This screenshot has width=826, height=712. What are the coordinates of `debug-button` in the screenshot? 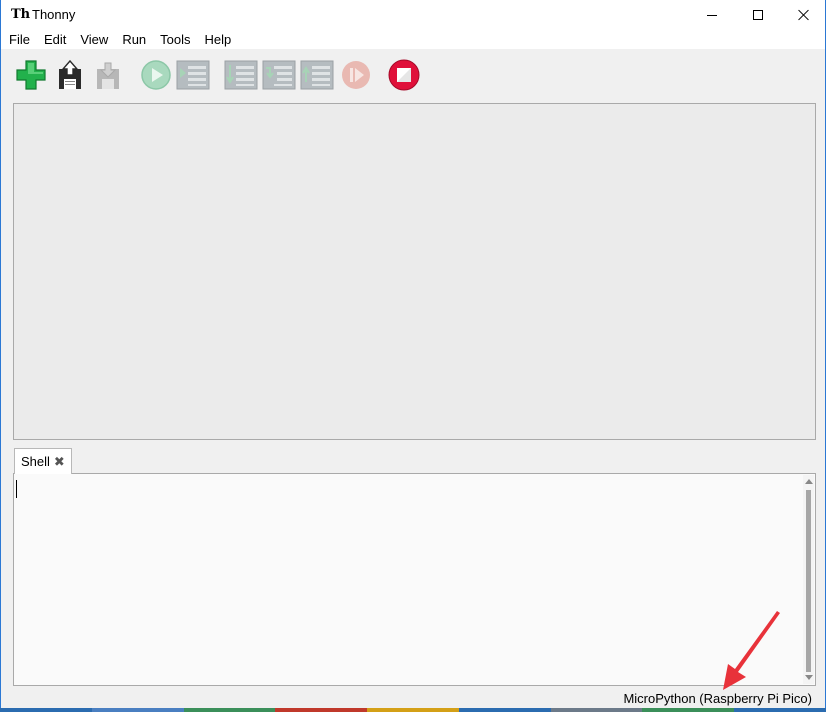 It's located at (193, 75).